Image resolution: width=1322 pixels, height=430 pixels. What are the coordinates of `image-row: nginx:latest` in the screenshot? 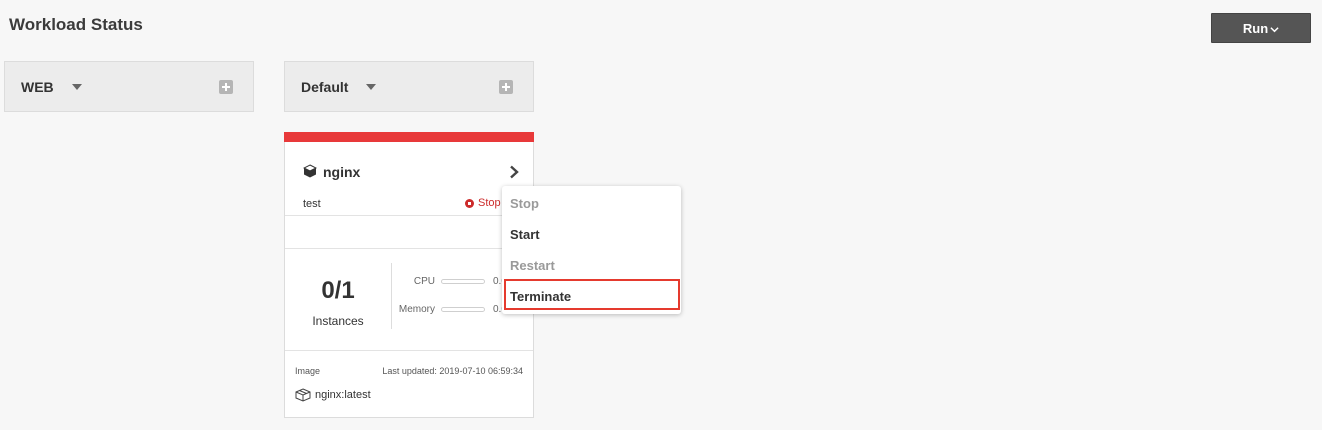 It's located at (333, 395).